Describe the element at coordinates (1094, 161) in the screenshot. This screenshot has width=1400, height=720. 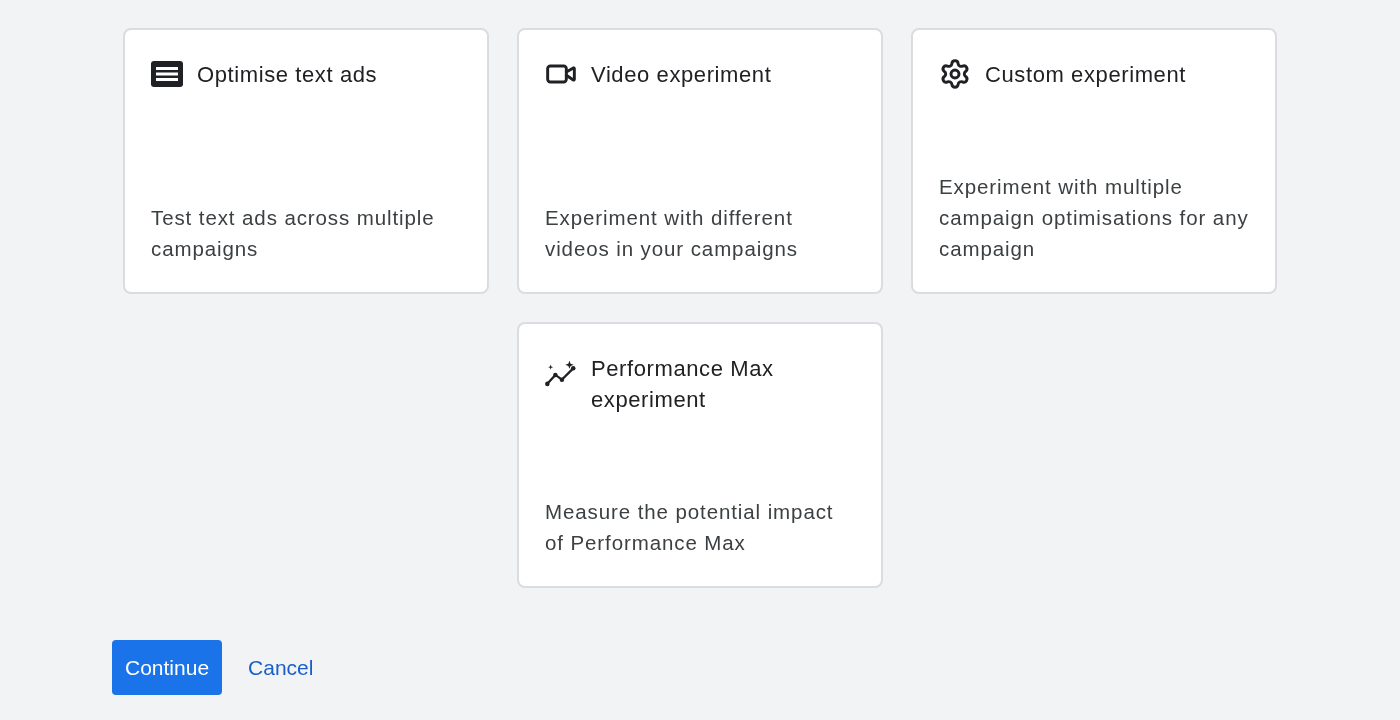
I see `experiment-card: Custom experiment Experiment with multiple campaign optimisations for any campaign` at that location.